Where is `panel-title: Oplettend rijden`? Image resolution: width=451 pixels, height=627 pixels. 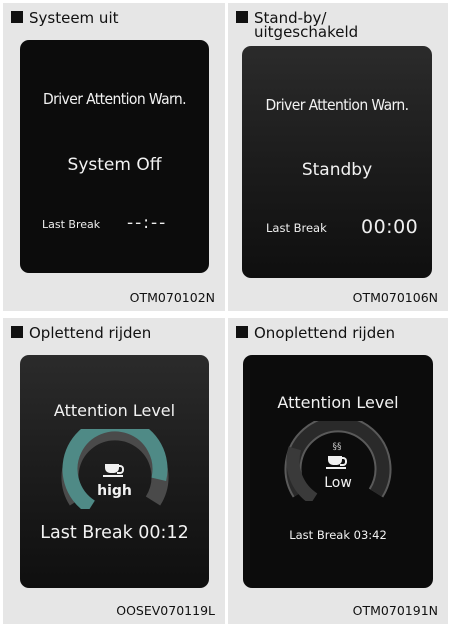
panel-title: Oplettend rijden is located at coordinates (115, 333).